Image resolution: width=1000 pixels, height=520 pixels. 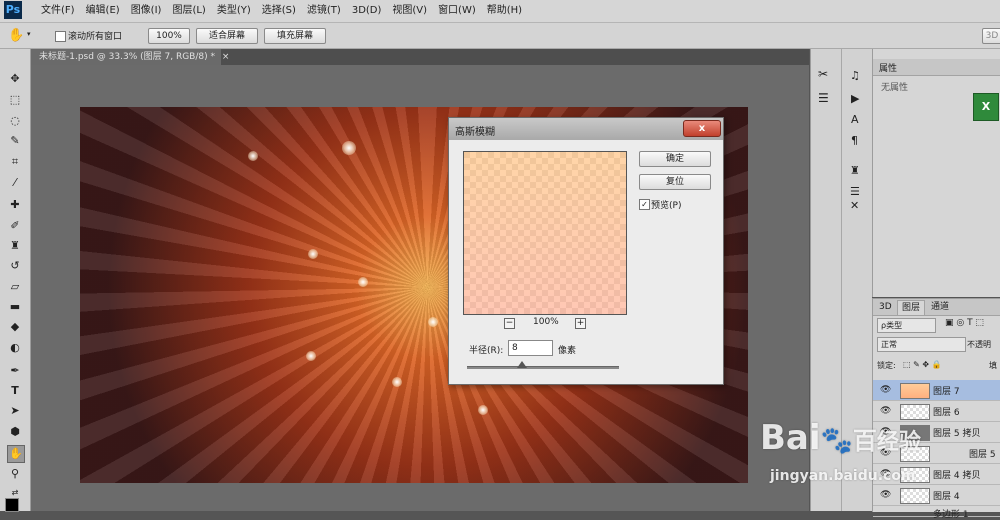 I want to click on clone-source-icon: ♜, so click(x=855, y=170).